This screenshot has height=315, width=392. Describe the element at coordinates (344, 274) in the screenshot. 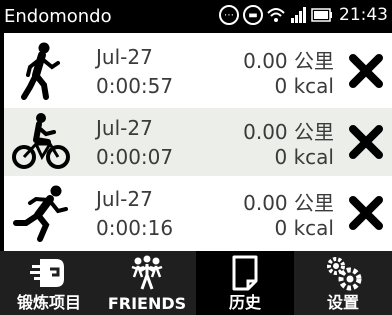

I see `settings-icon` at that location.